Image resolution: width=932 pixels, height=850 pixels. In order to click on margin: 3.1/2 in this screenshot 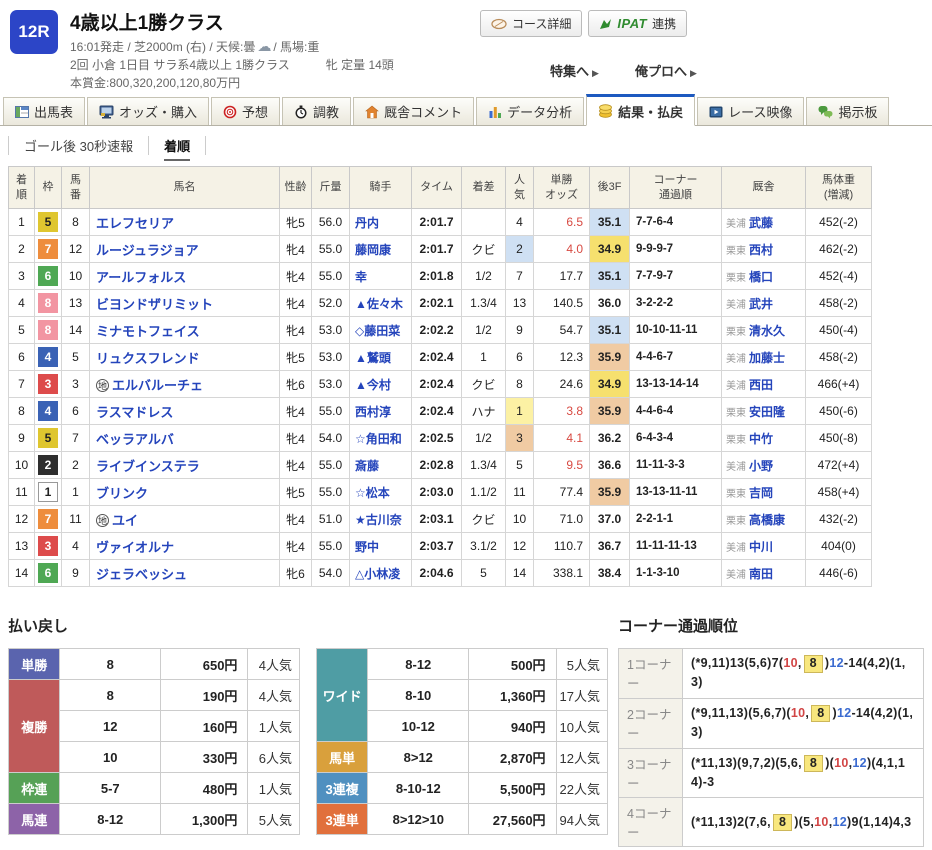, I will do `click(483, 546)`.